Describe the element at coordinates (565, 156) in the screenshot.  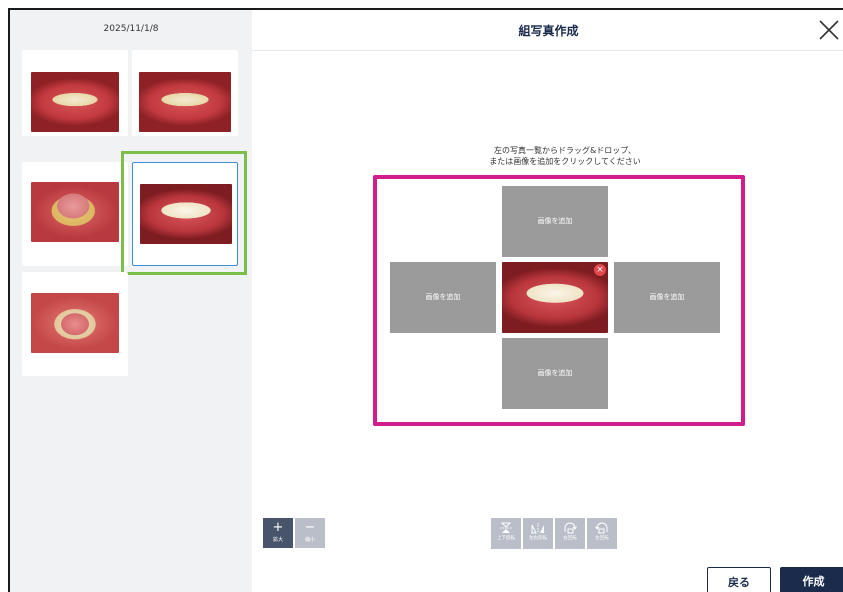
I see `instruction-text: 左の写真一覧からドラッグ&ドロップ、 または画像を追加をクリックしてください` at that location.